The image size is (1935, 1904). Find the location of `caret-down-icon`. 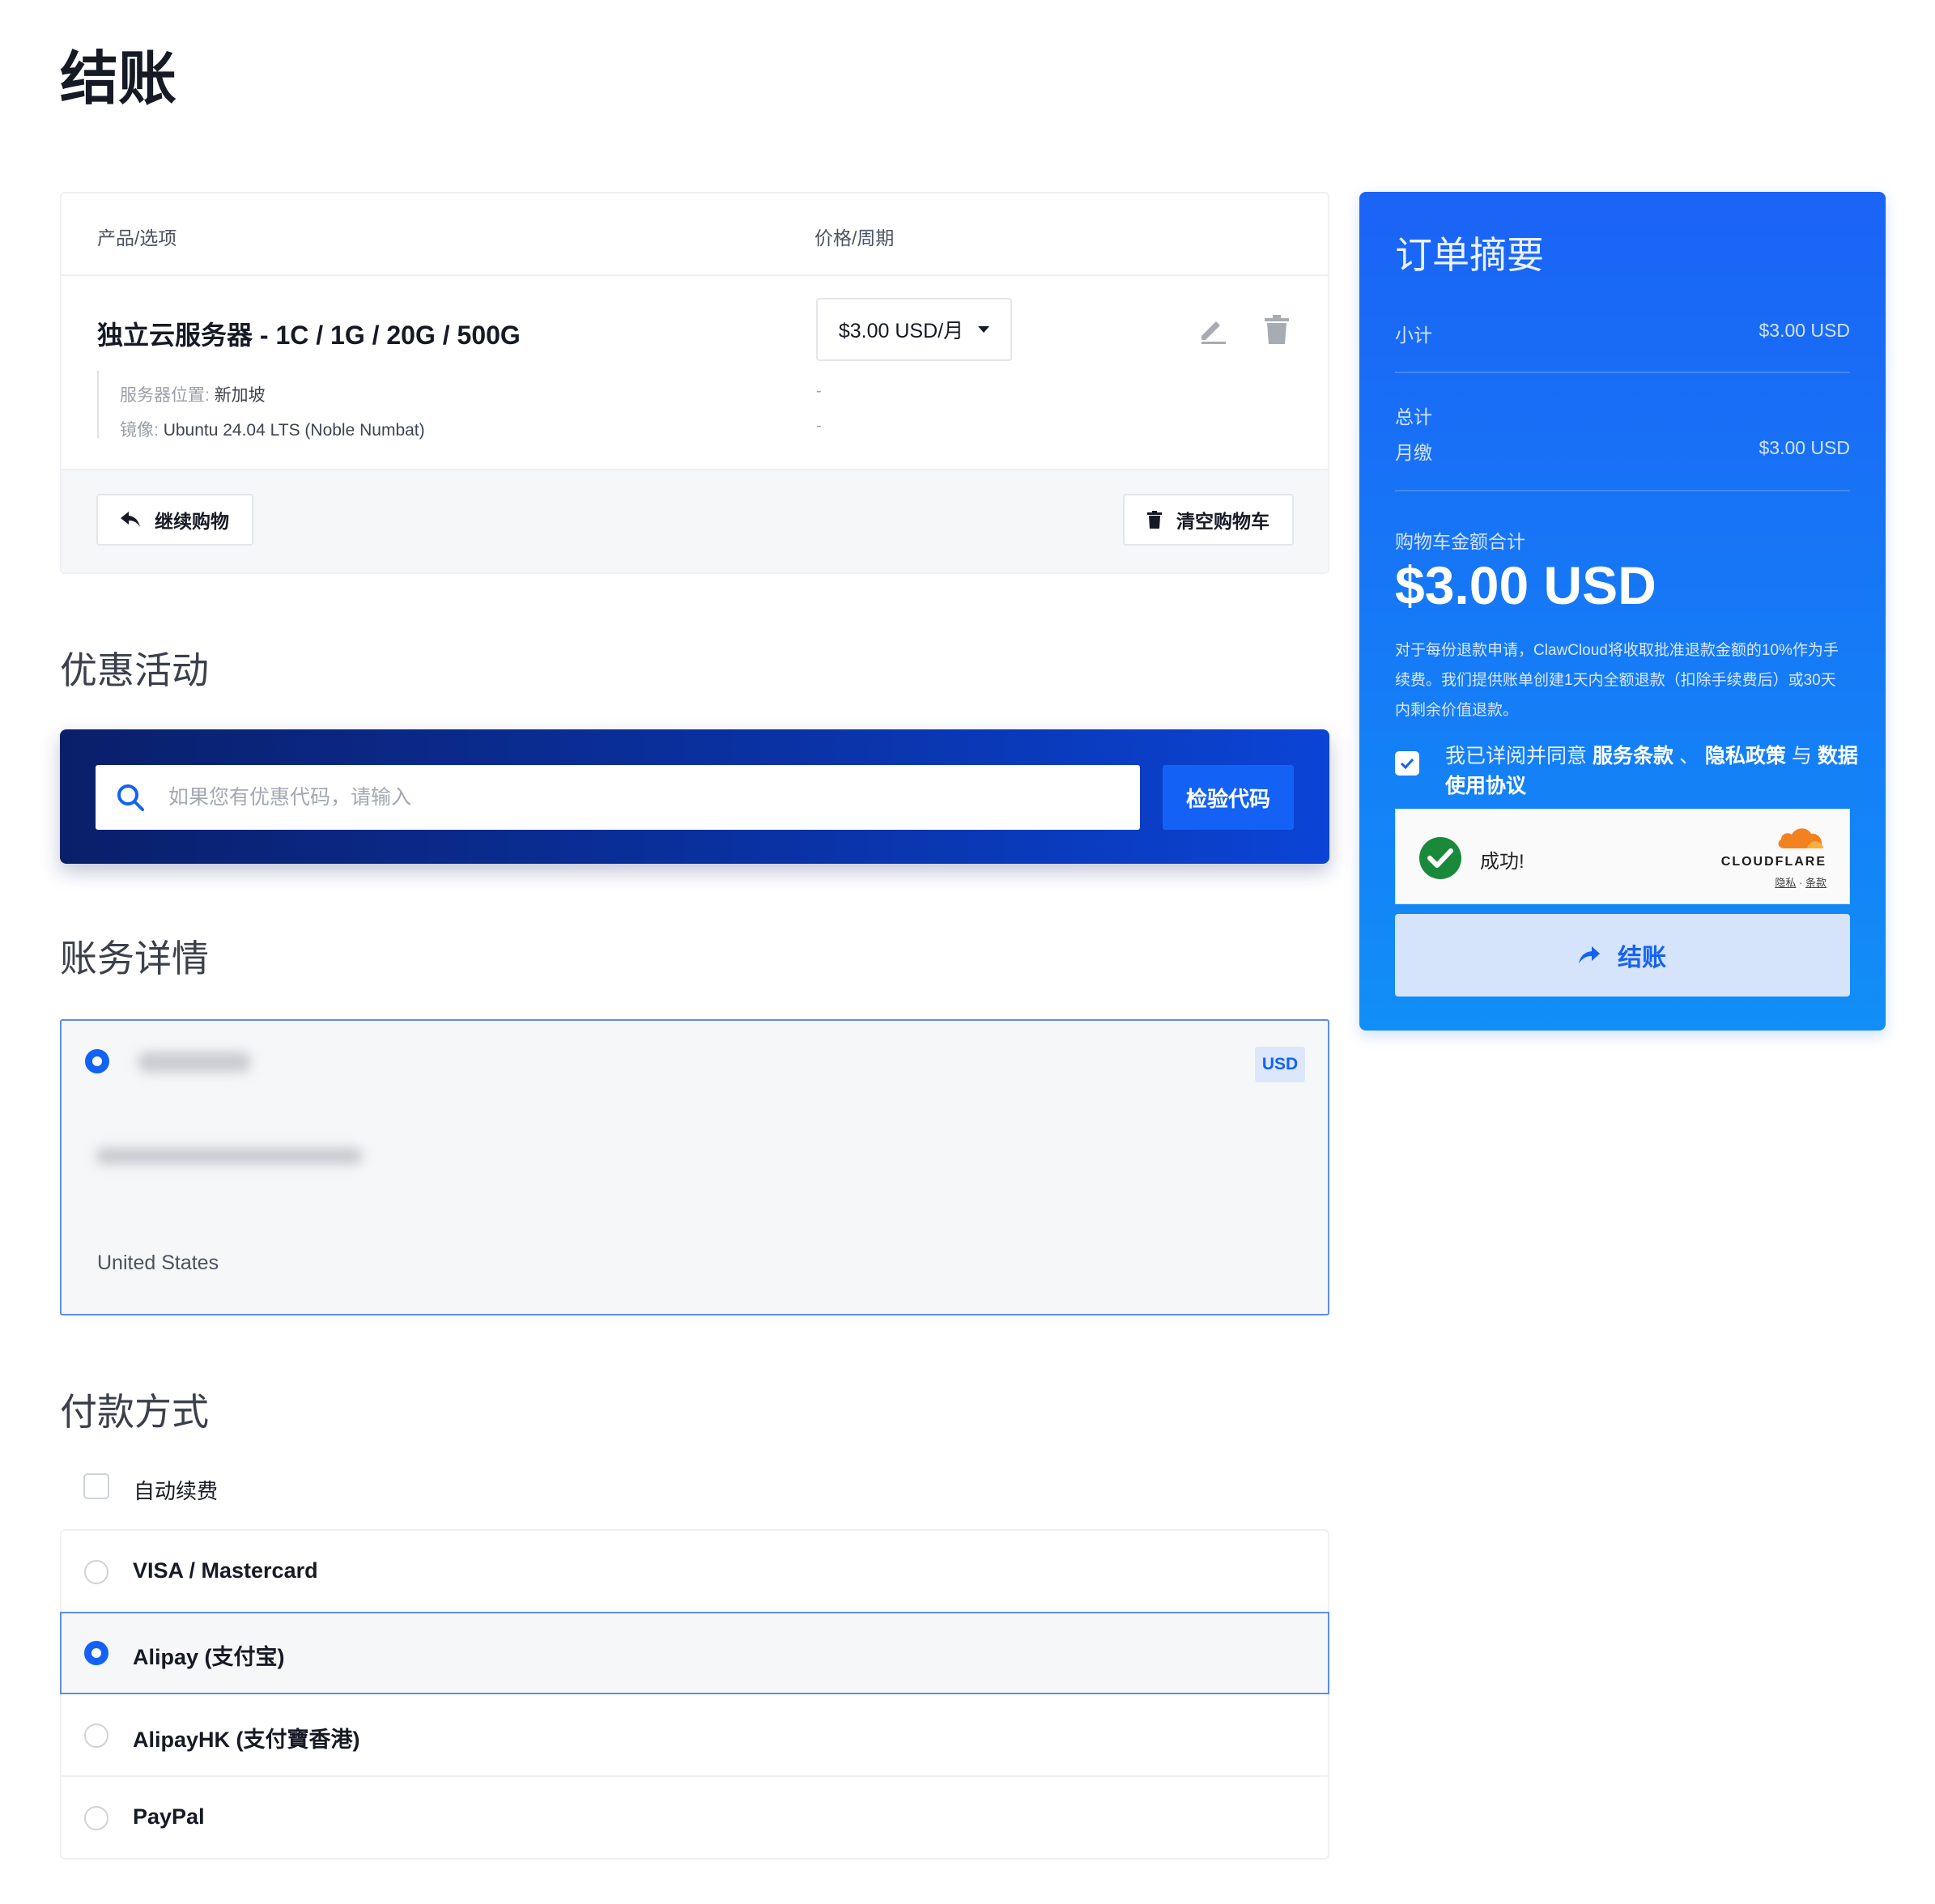

caret-down-icon is located at coordinates (984, 330).